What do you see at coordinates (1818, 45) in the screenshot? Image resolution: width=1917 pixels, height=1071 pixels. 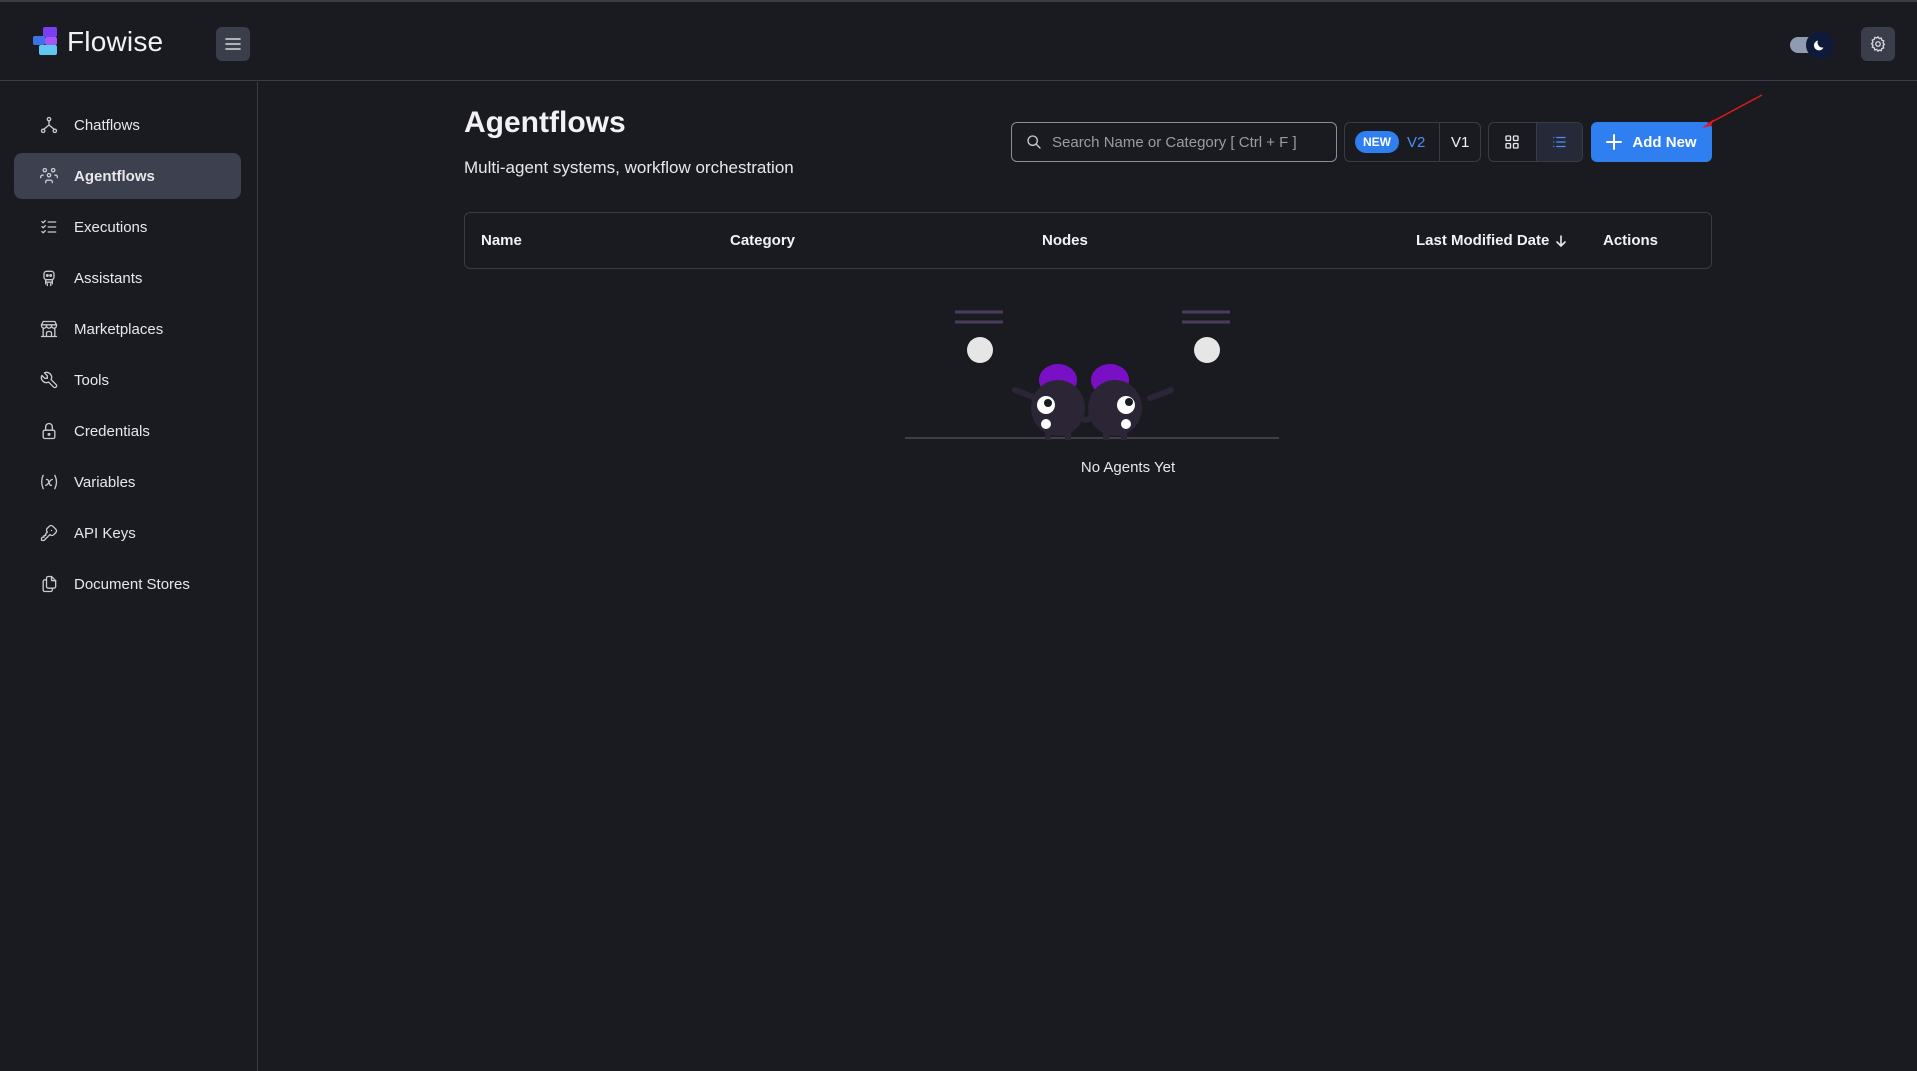 I see `moon-icon` at bounding box center [1818, 45].